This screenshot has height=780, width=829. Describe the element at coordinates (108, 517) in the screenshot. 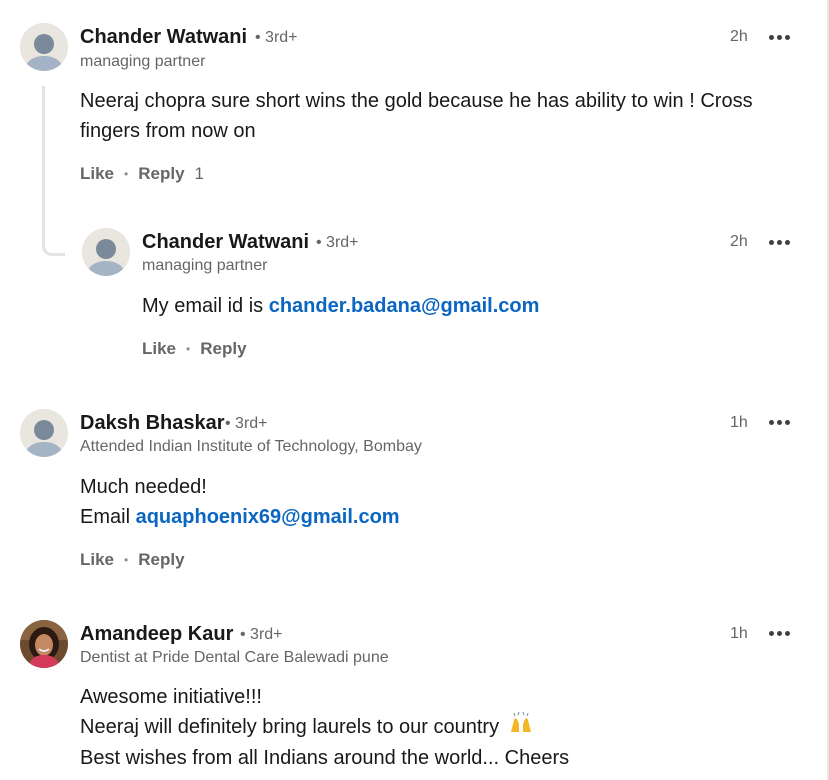

I see `comment-text-prefix: Email` at that location.